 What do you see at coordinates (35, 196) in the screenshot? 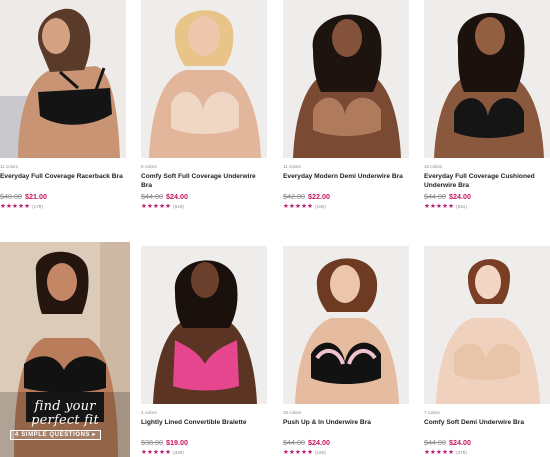
I see `sale-price: $21.00` at bounding box center [35, 196].